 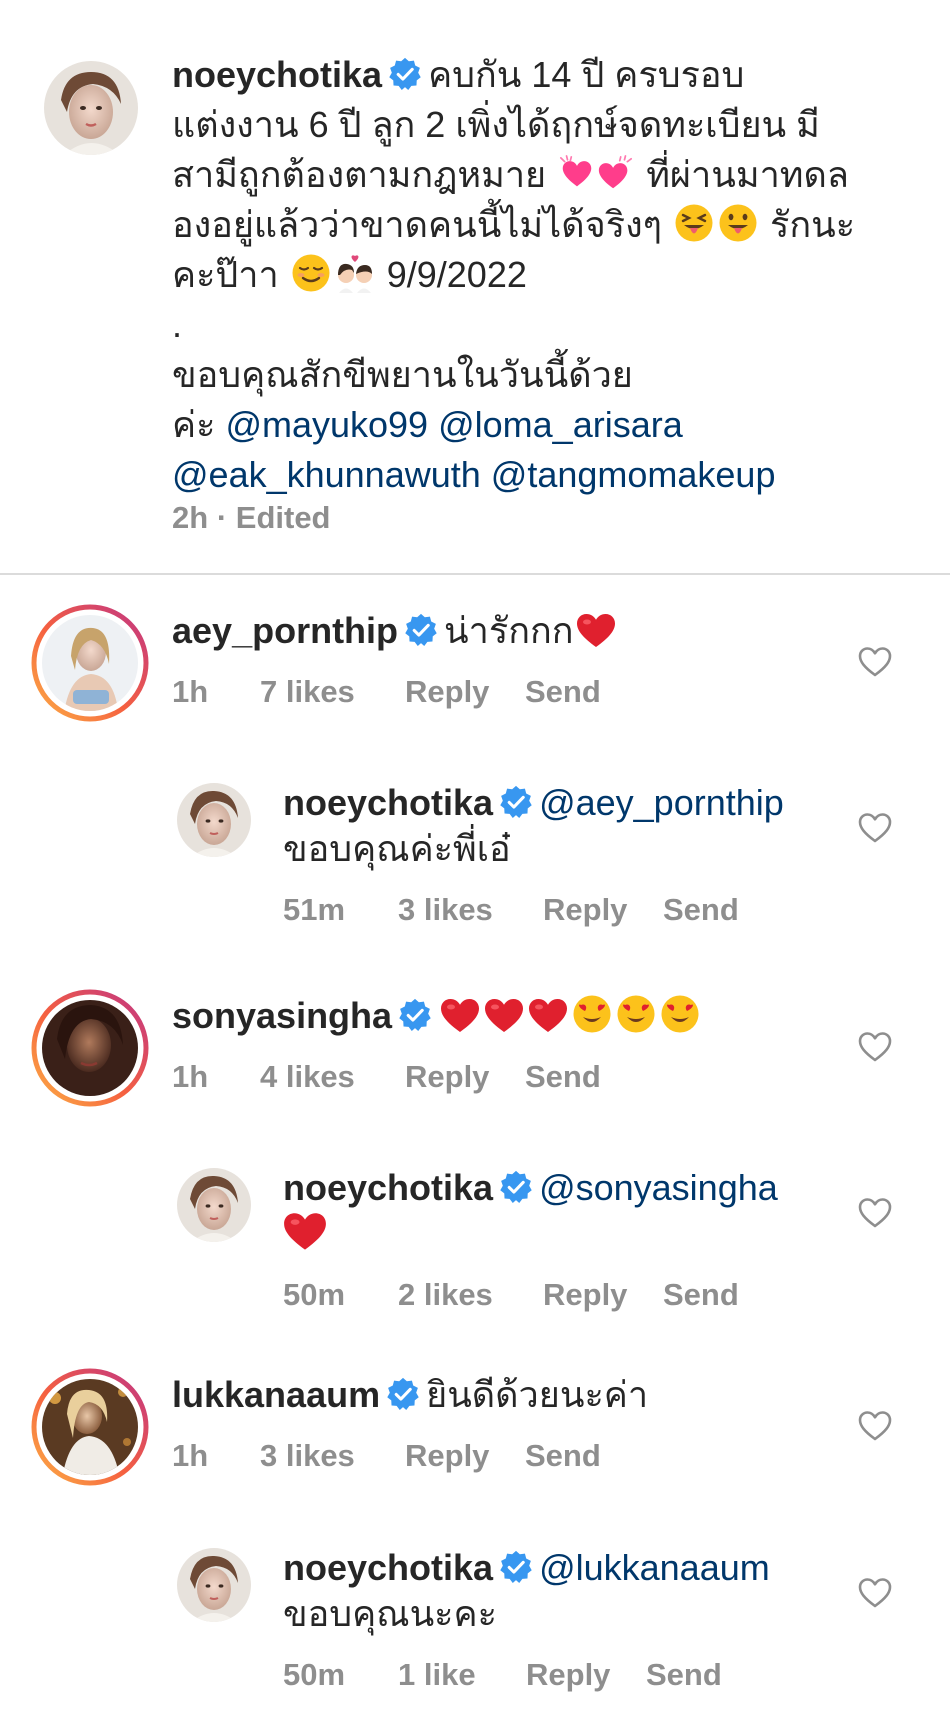 I want to click on comment-text: noeychotika @sonyasingha, so click(x=573, y=1211).